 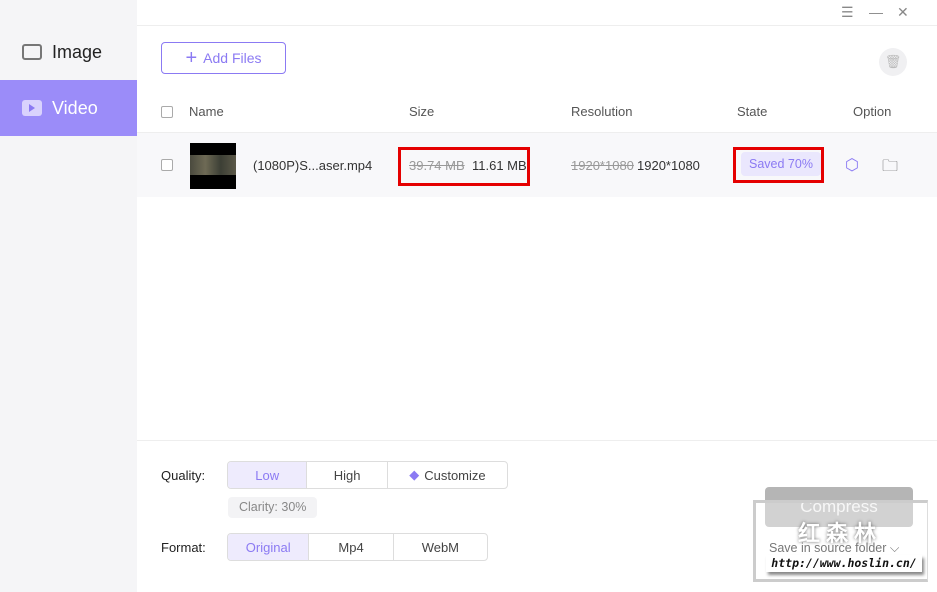 What do you see at coordinates (268, 475) in the screenshot?
I see `quality-low: Low` at bounding box center [268, 475].